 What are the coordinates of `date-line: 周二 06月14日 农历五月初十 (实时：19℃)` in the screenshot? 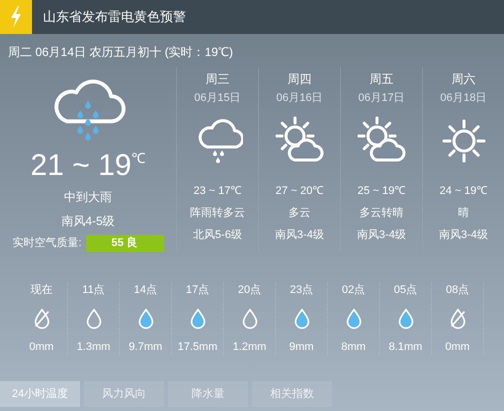 It's located at (121, 52).